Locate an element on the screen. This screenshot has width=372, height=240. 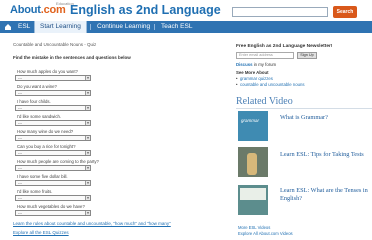
see-more-link-countable-nouns: countable and uncountable nouns is located at coordinates (270, 84).